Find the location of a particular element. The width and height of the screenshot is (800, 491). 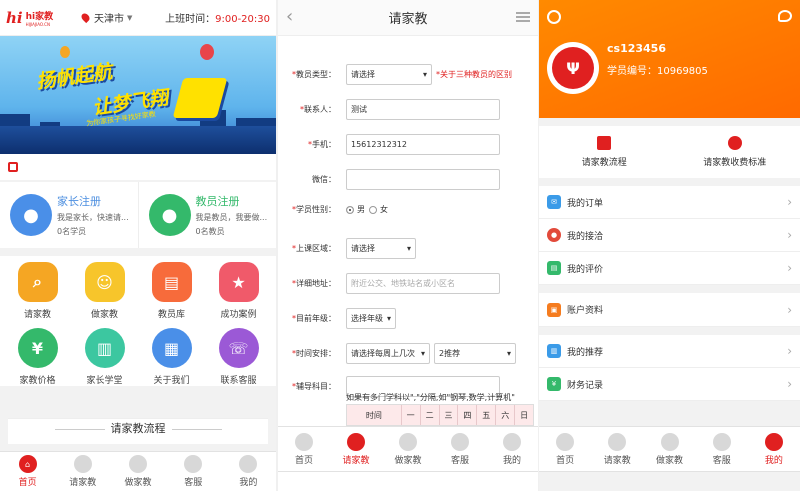

quick-link-flow: 请家教流程 is located at coordinates (604, 152).